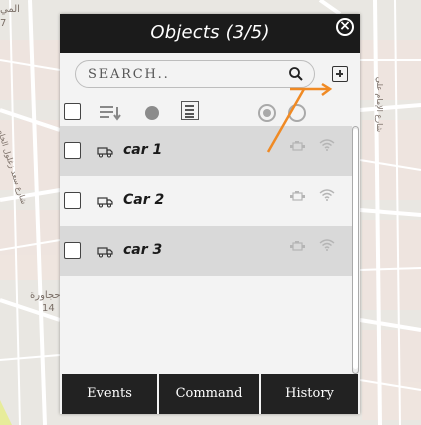  Describe the element at coordinates (72, 111) in the screenshot. I see `select-all-checkbox` at that location.